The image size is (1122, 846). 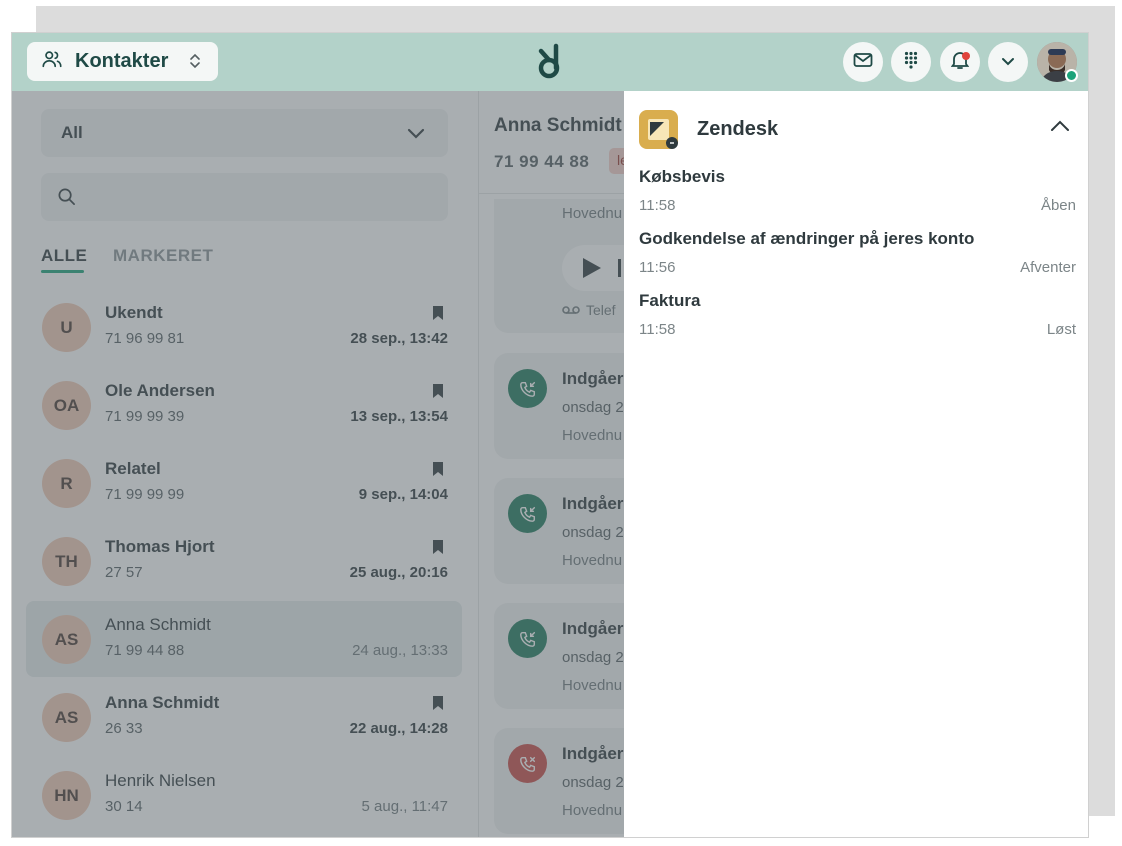 I want to click on contact-number: 27 57, so click(x=124, y=572).